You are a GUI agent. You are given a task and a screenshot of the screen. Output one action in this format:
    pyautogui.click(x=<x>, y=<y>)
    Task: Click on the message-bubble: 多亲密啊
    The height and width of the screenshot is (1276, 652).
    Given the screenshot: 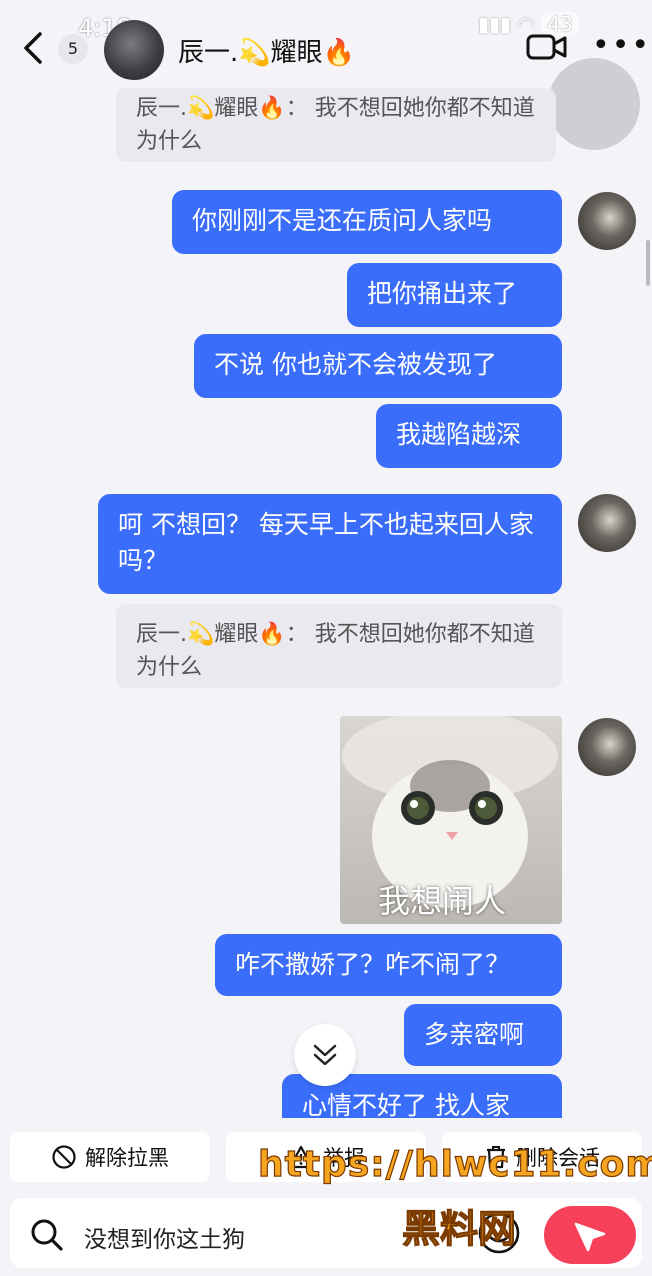 What is the action you would take?
    pyautogui.click(x=483, y=1035)
    